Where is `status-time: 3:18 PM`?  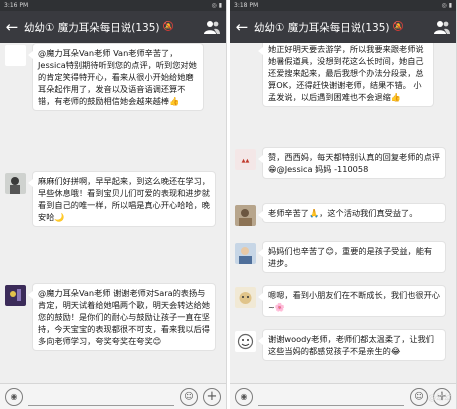 status-time: 3:18 PM is located at coordinates (246, 5).